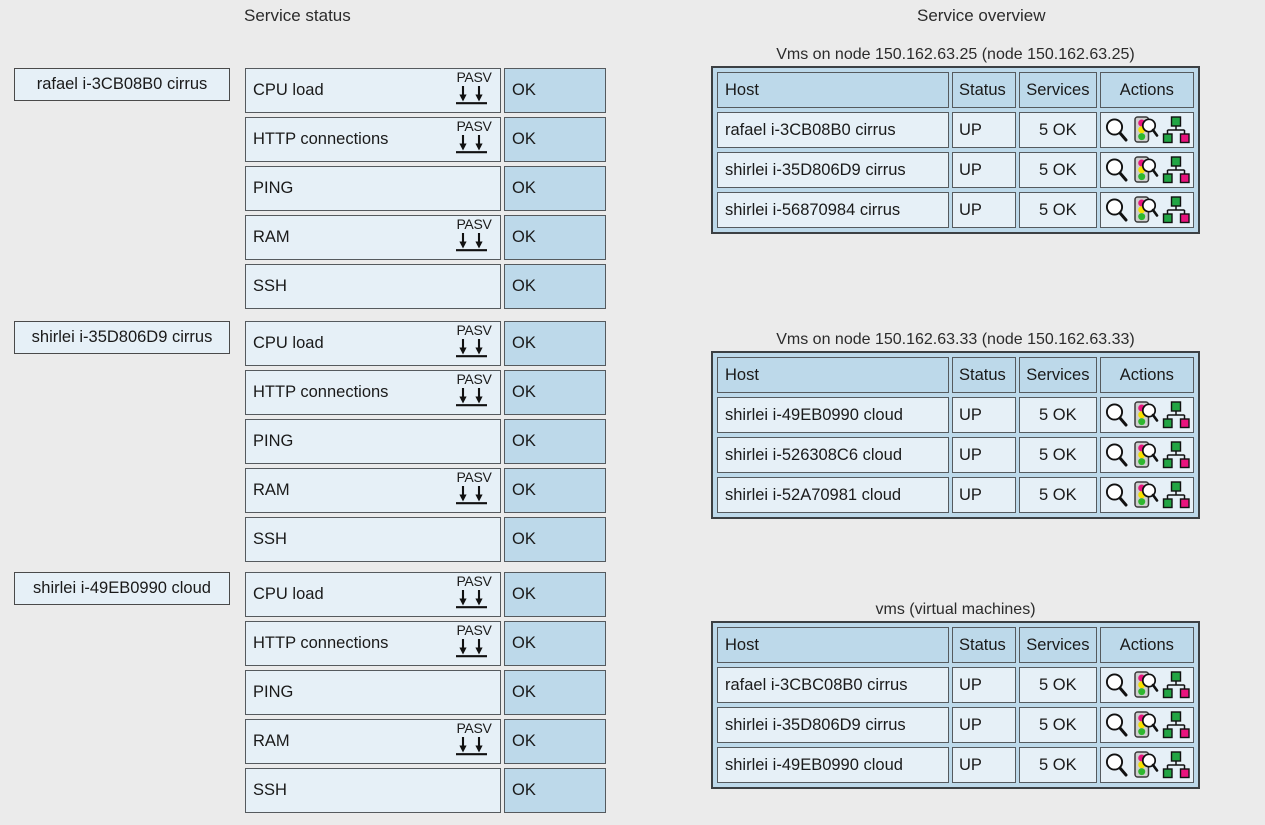 The width and height of the screenshot is (1265, 825). Describe the element at coordinates (833, 455) in the screenshot. I see `cell-host: shirlei i-526308C6 cloud` at that location.